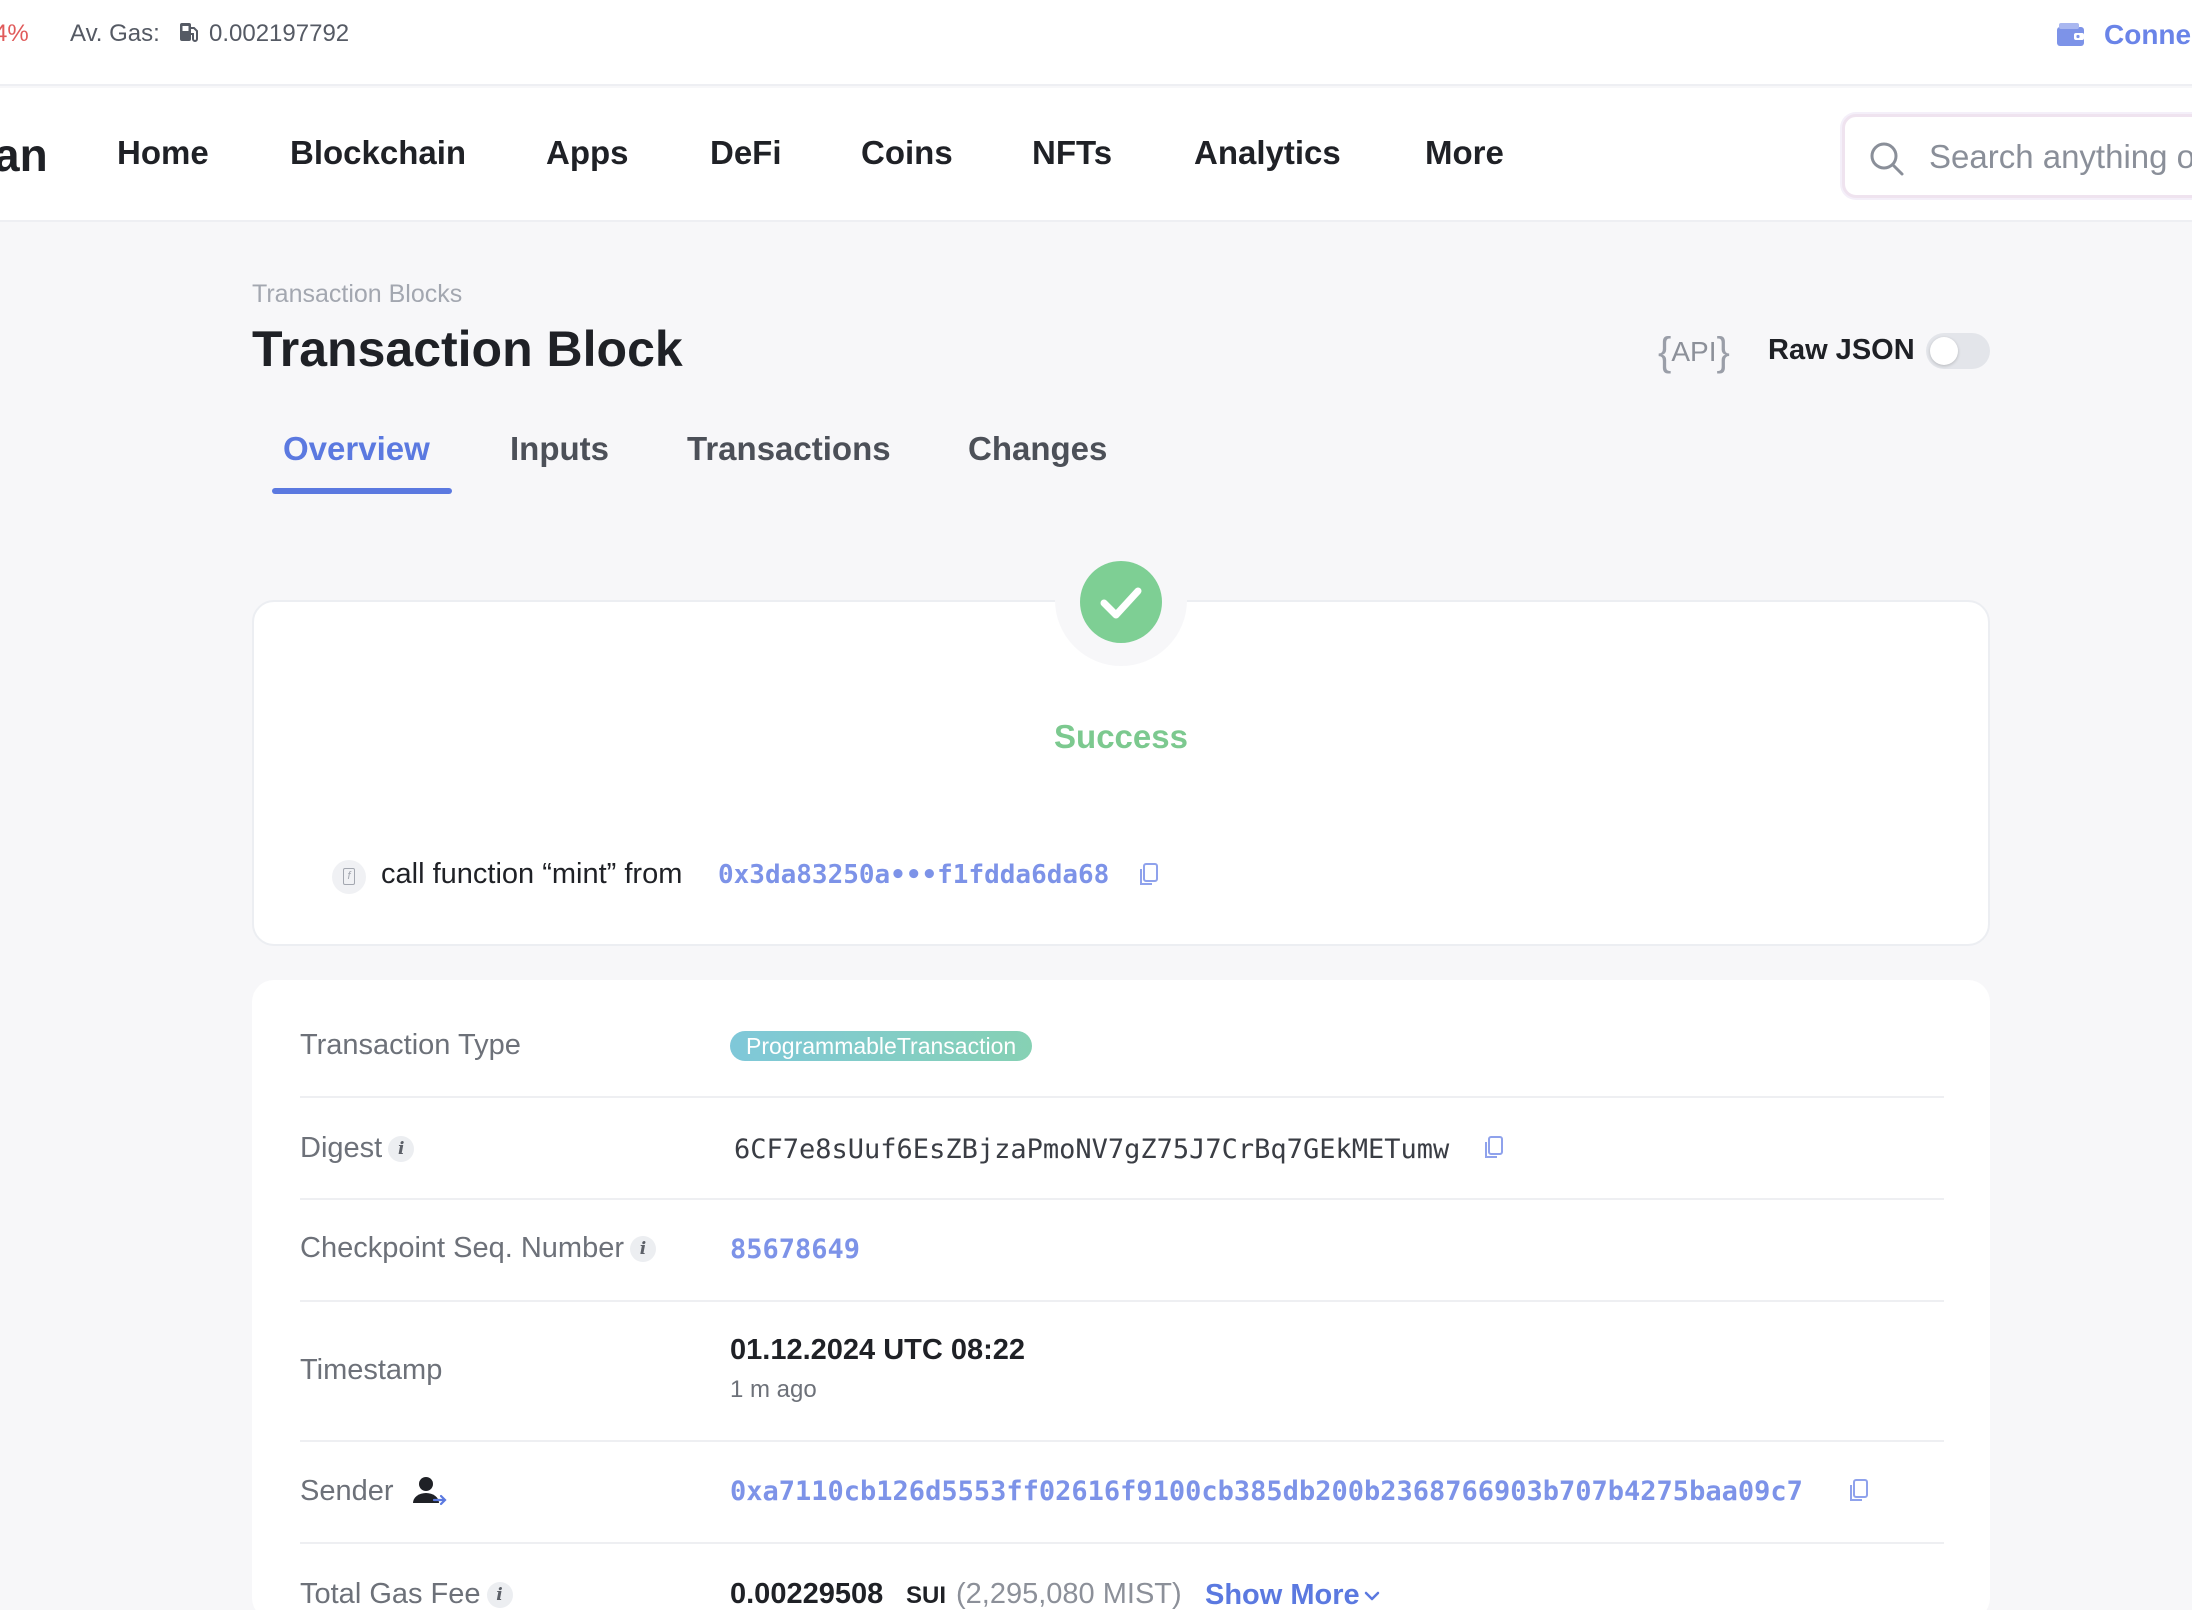  Describe the element at coordinates (907, 153) in the screenshot. I see `nav-item-coins: Coins` at that location.